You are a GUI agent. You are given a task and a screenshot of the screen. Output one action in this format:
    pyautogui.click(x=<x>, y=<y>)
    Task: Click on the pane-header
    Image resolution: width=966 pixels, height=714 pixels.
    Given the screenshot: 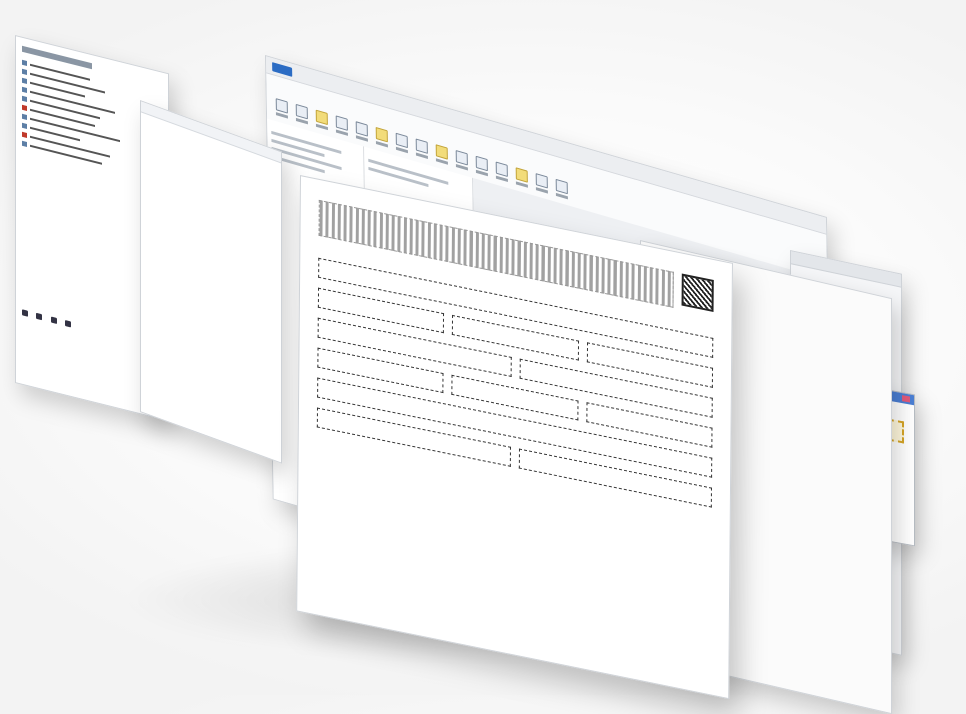 What is the action you would take?
    pyautogui.click(x=211, y=132)
    